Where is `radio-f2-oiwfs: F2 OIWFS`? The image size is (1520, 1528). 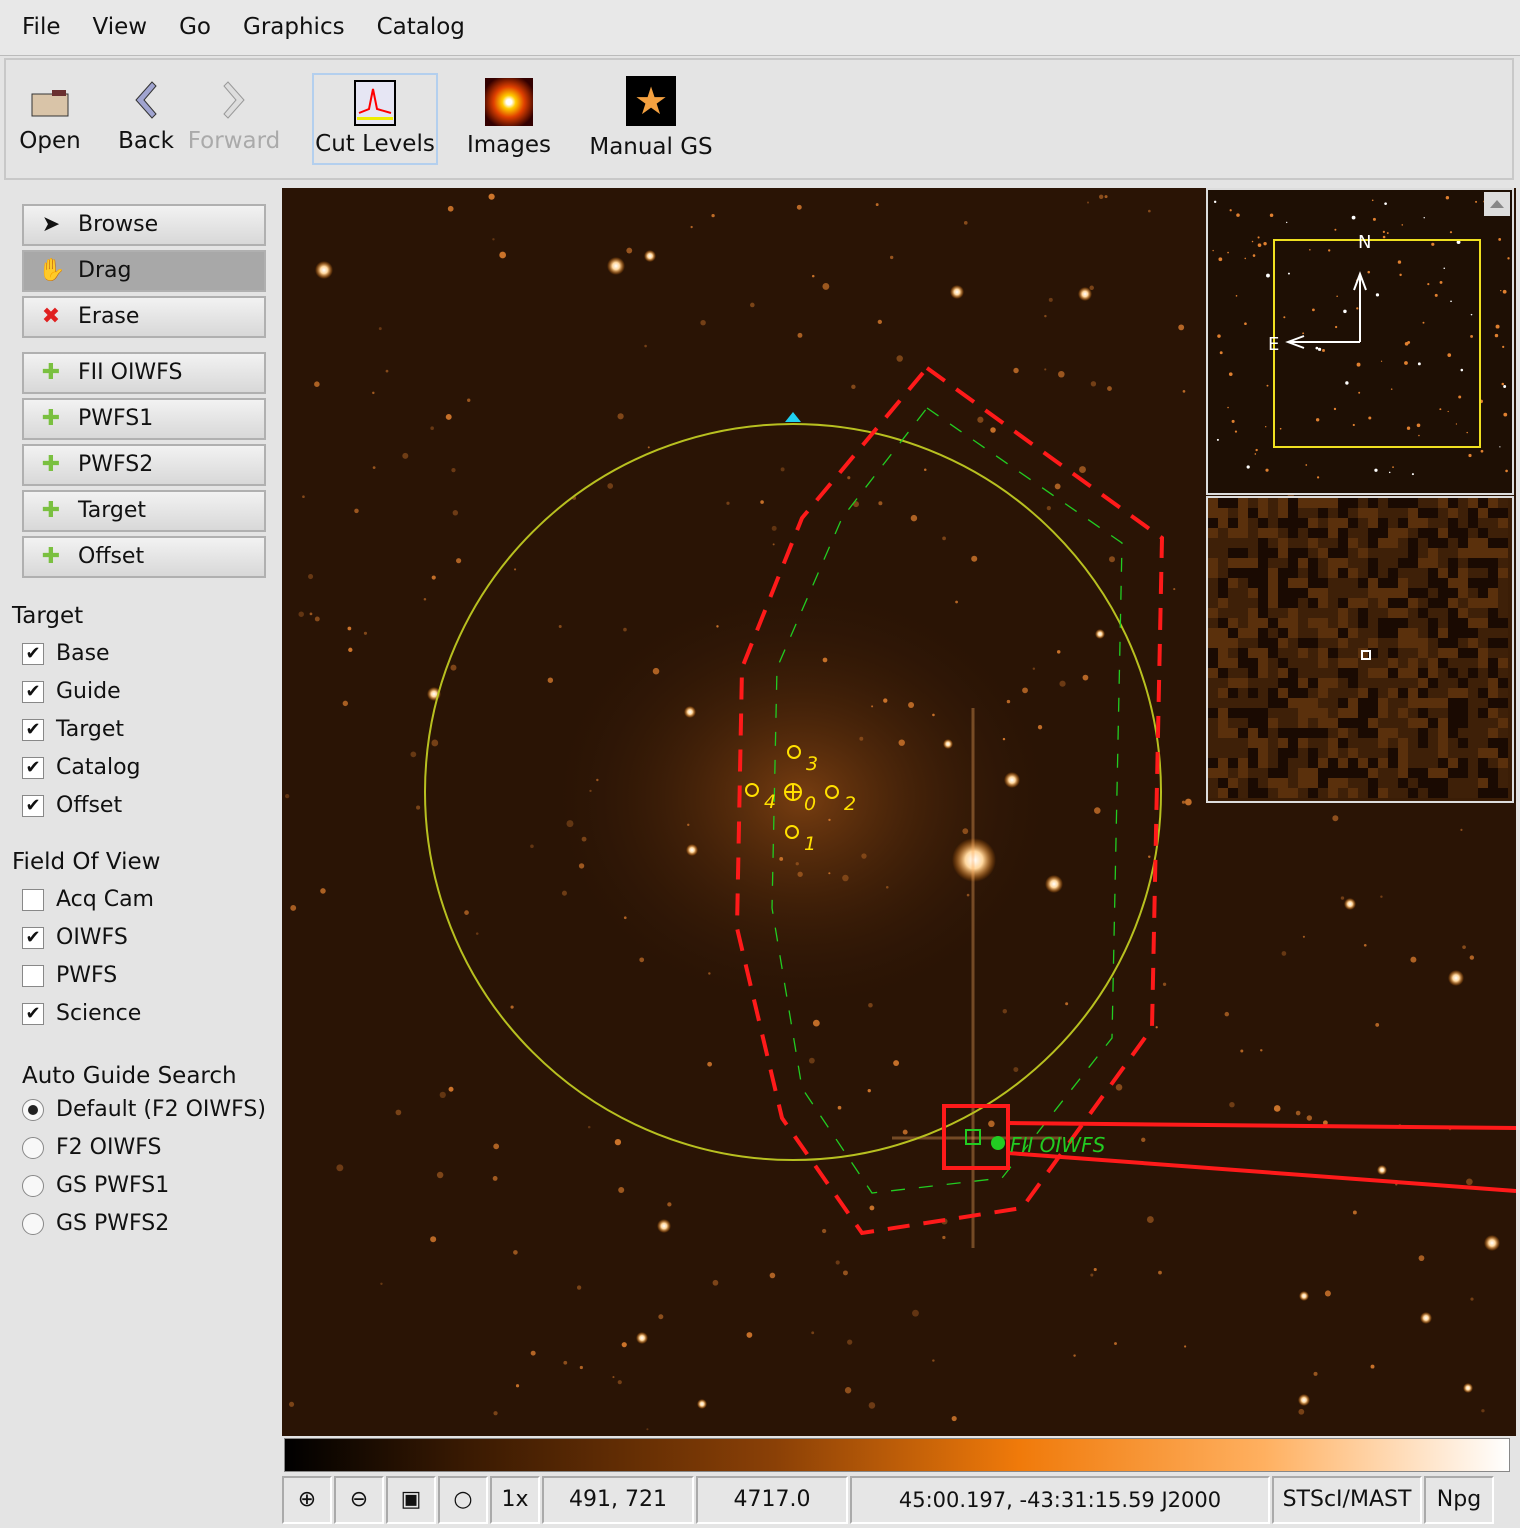 radio-f2-oiwfs: F2 OIWFS is located at coordinates (91, 1148).